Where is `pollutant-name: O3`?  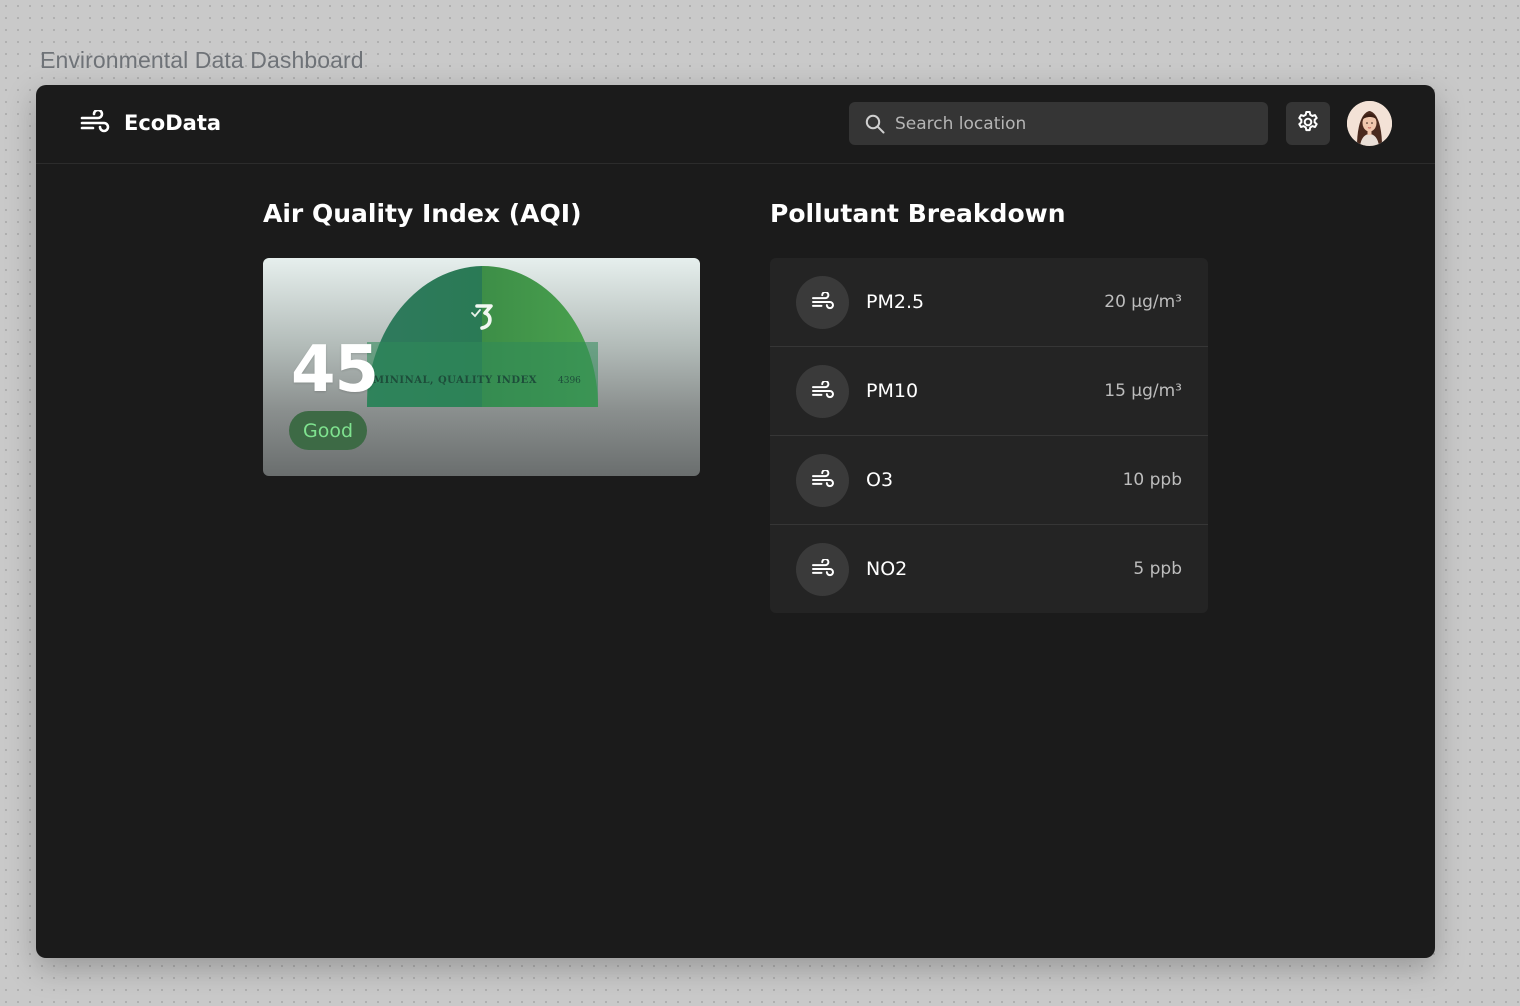 pollutant-name: O3 is located at coordinates (880, 480).